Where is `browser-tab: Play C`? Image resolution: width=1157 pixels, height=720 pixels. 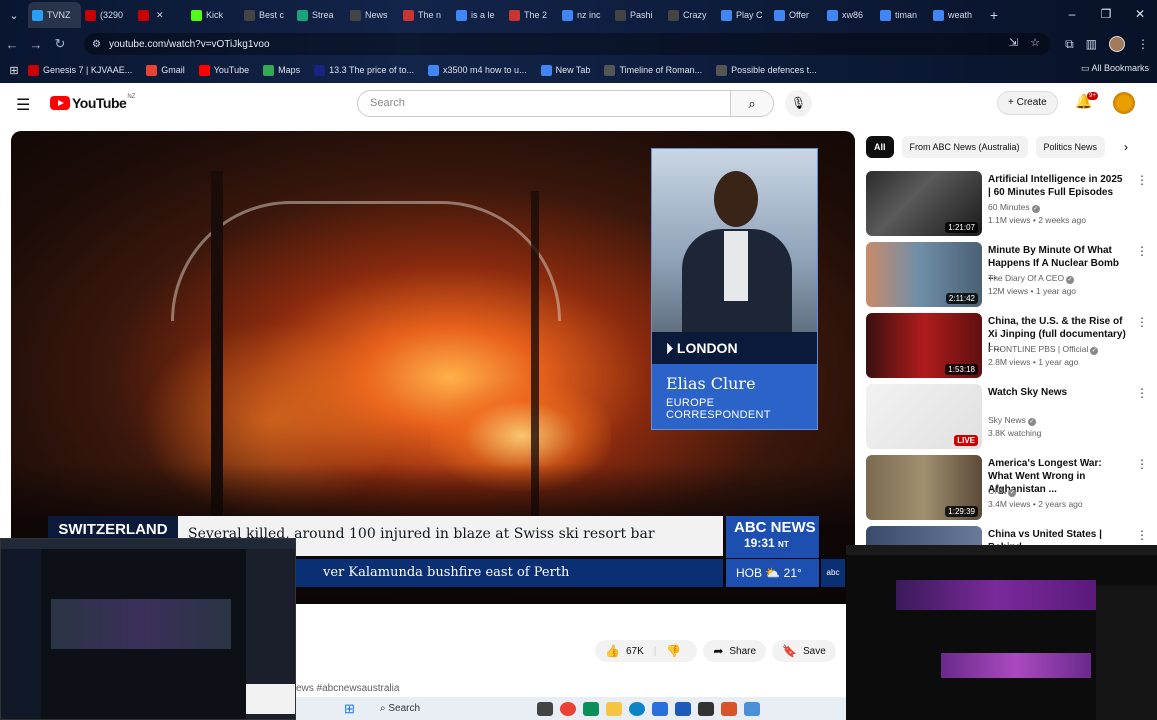
browser-tab: Play C is located at coordinates (743, 15).